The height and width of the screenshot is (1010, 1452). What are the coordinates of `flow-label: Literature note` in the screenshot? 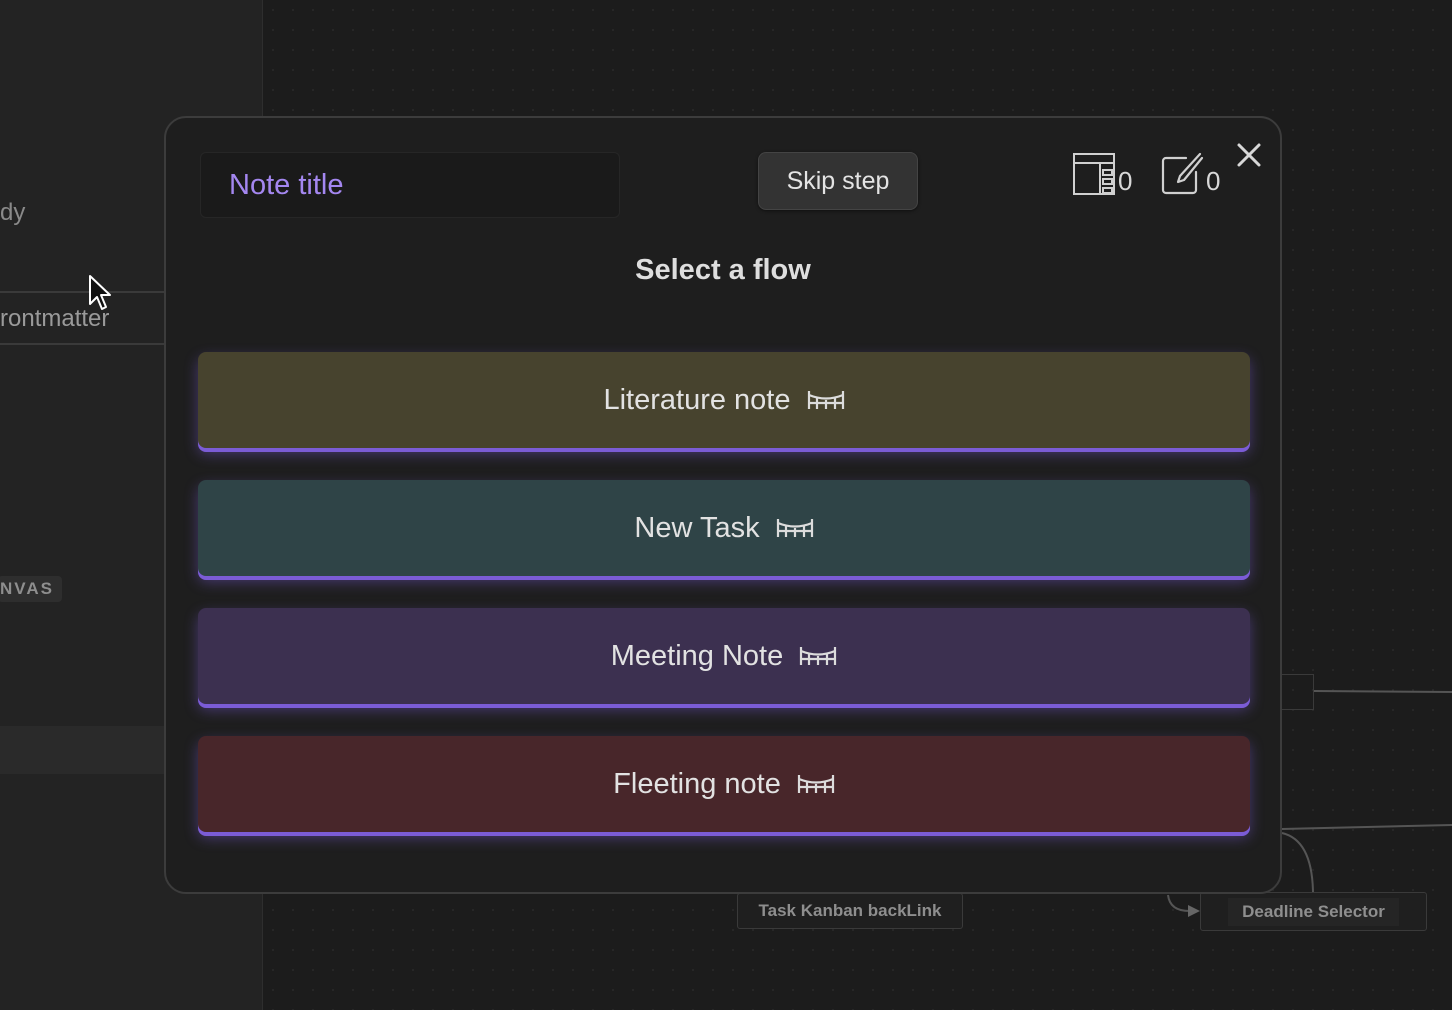 It's located at (697, 399).